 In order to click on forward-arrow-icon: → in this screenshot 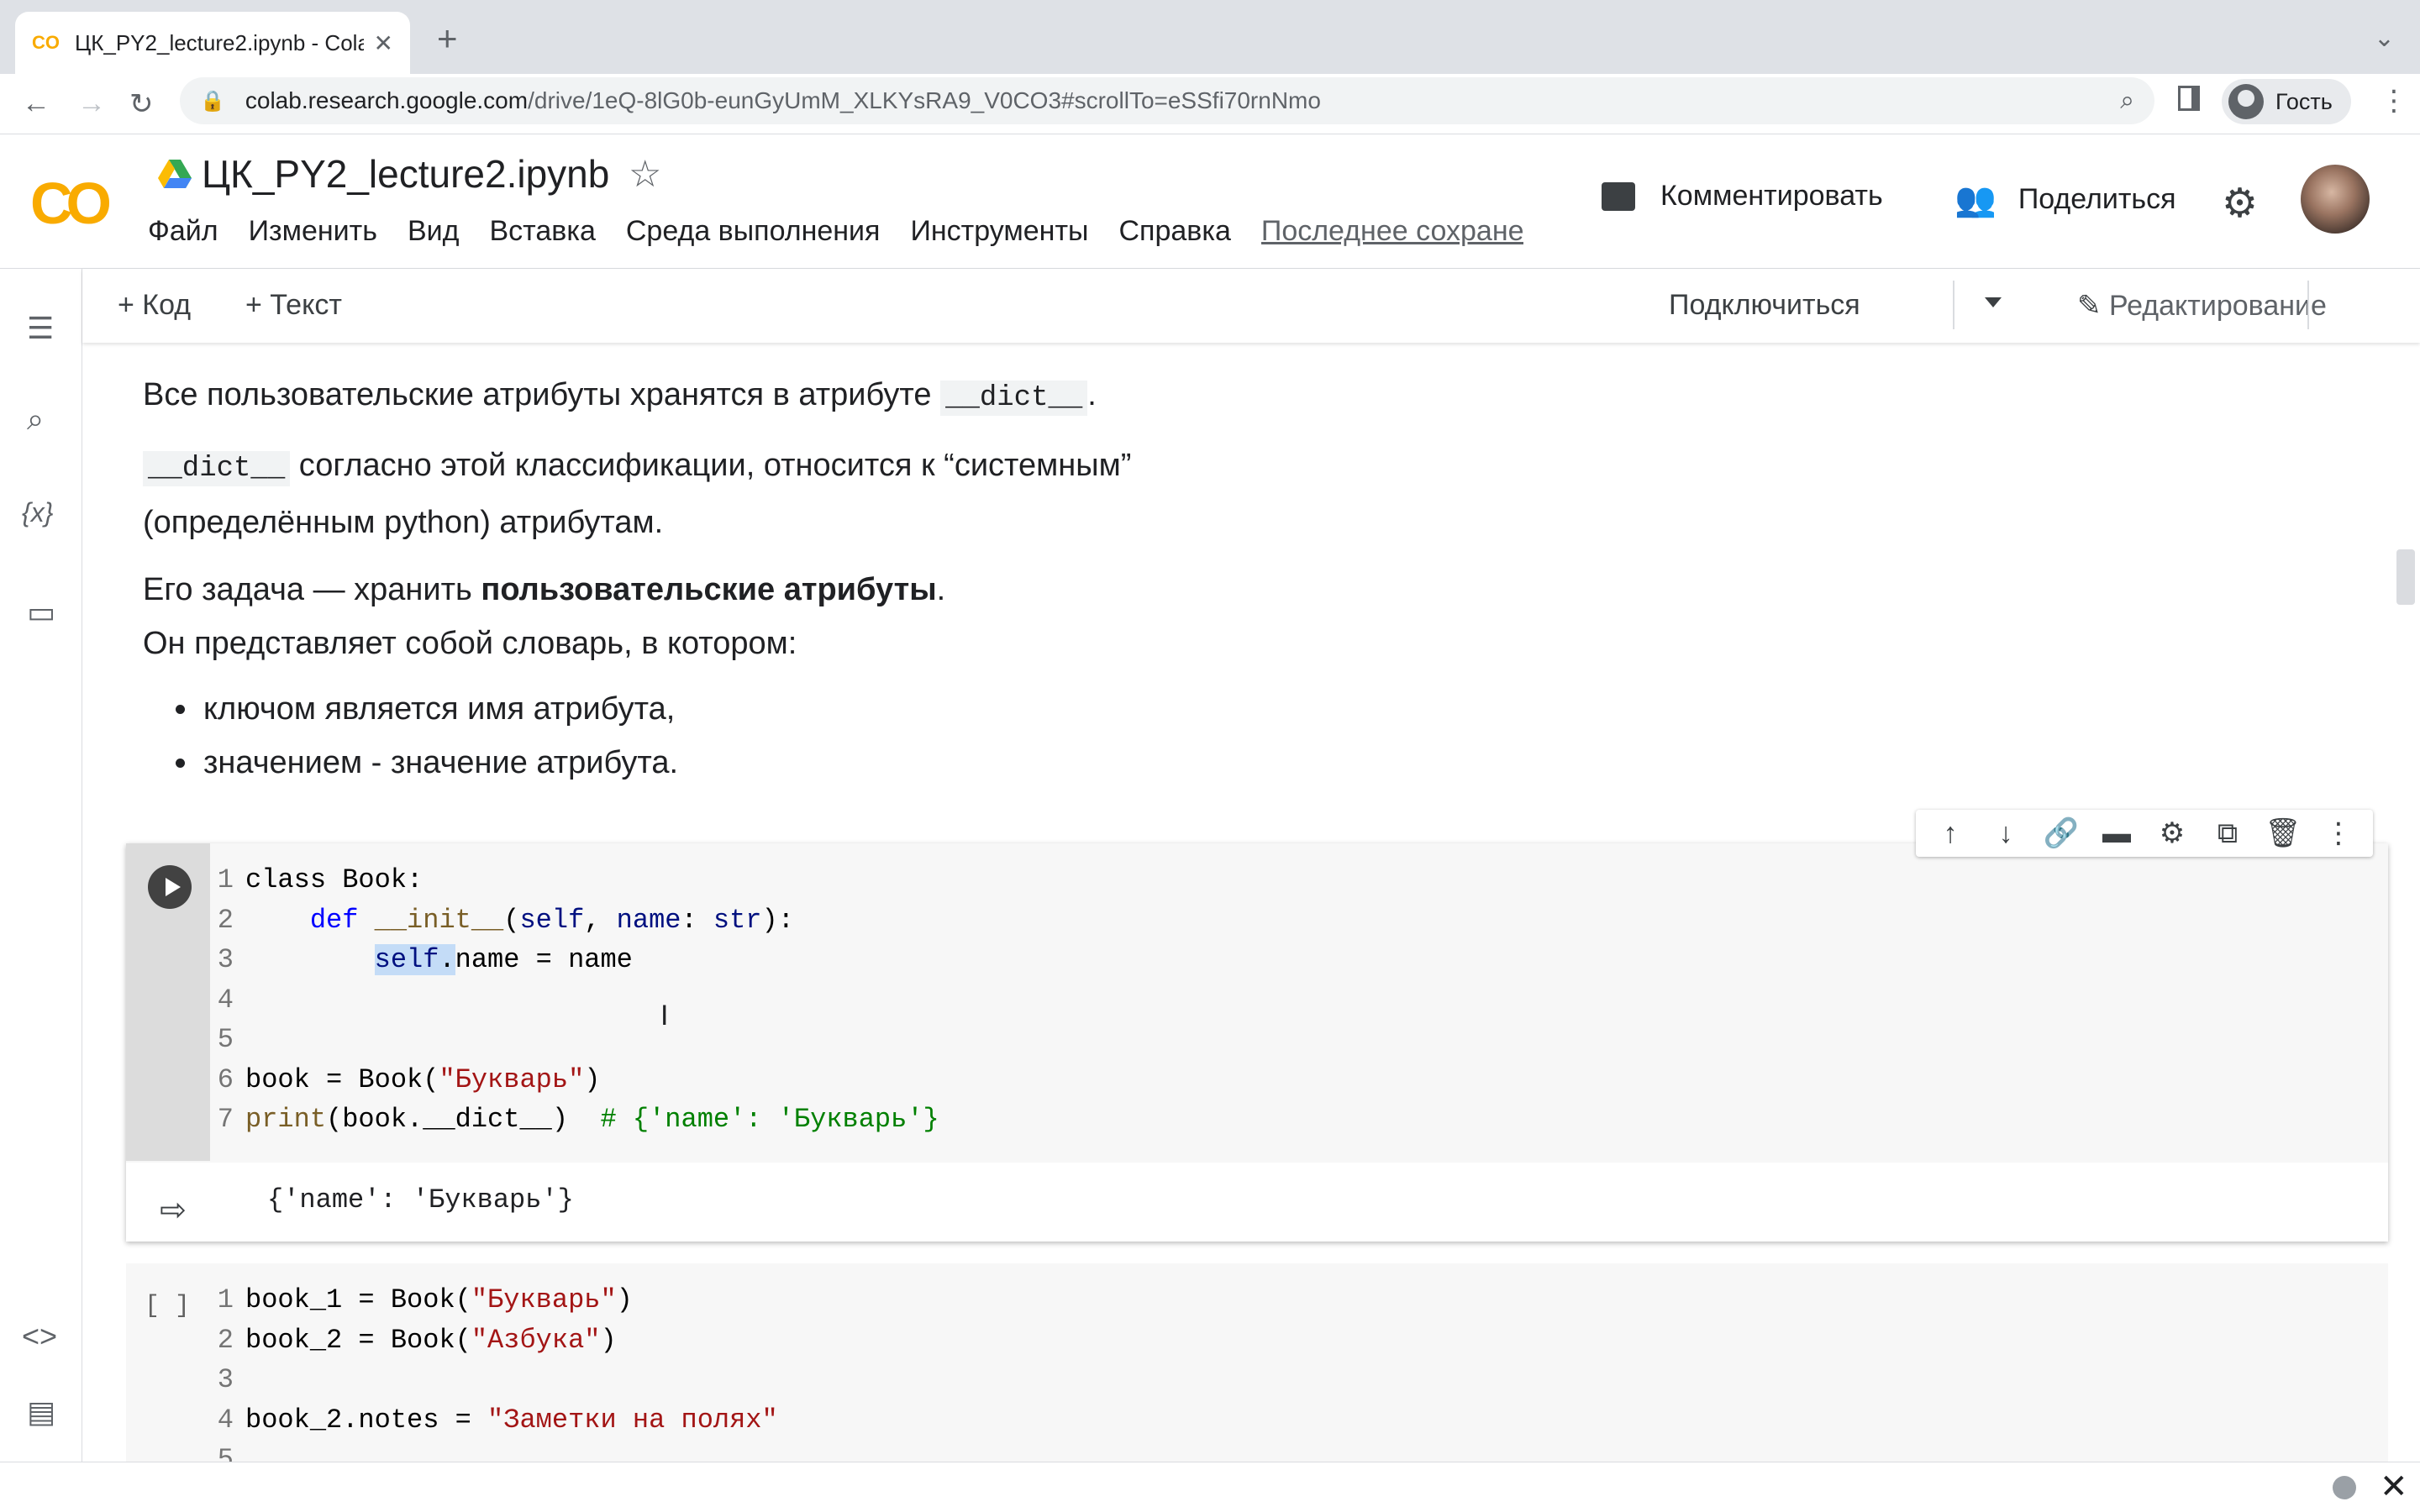, I will do `click(92, 103)`.